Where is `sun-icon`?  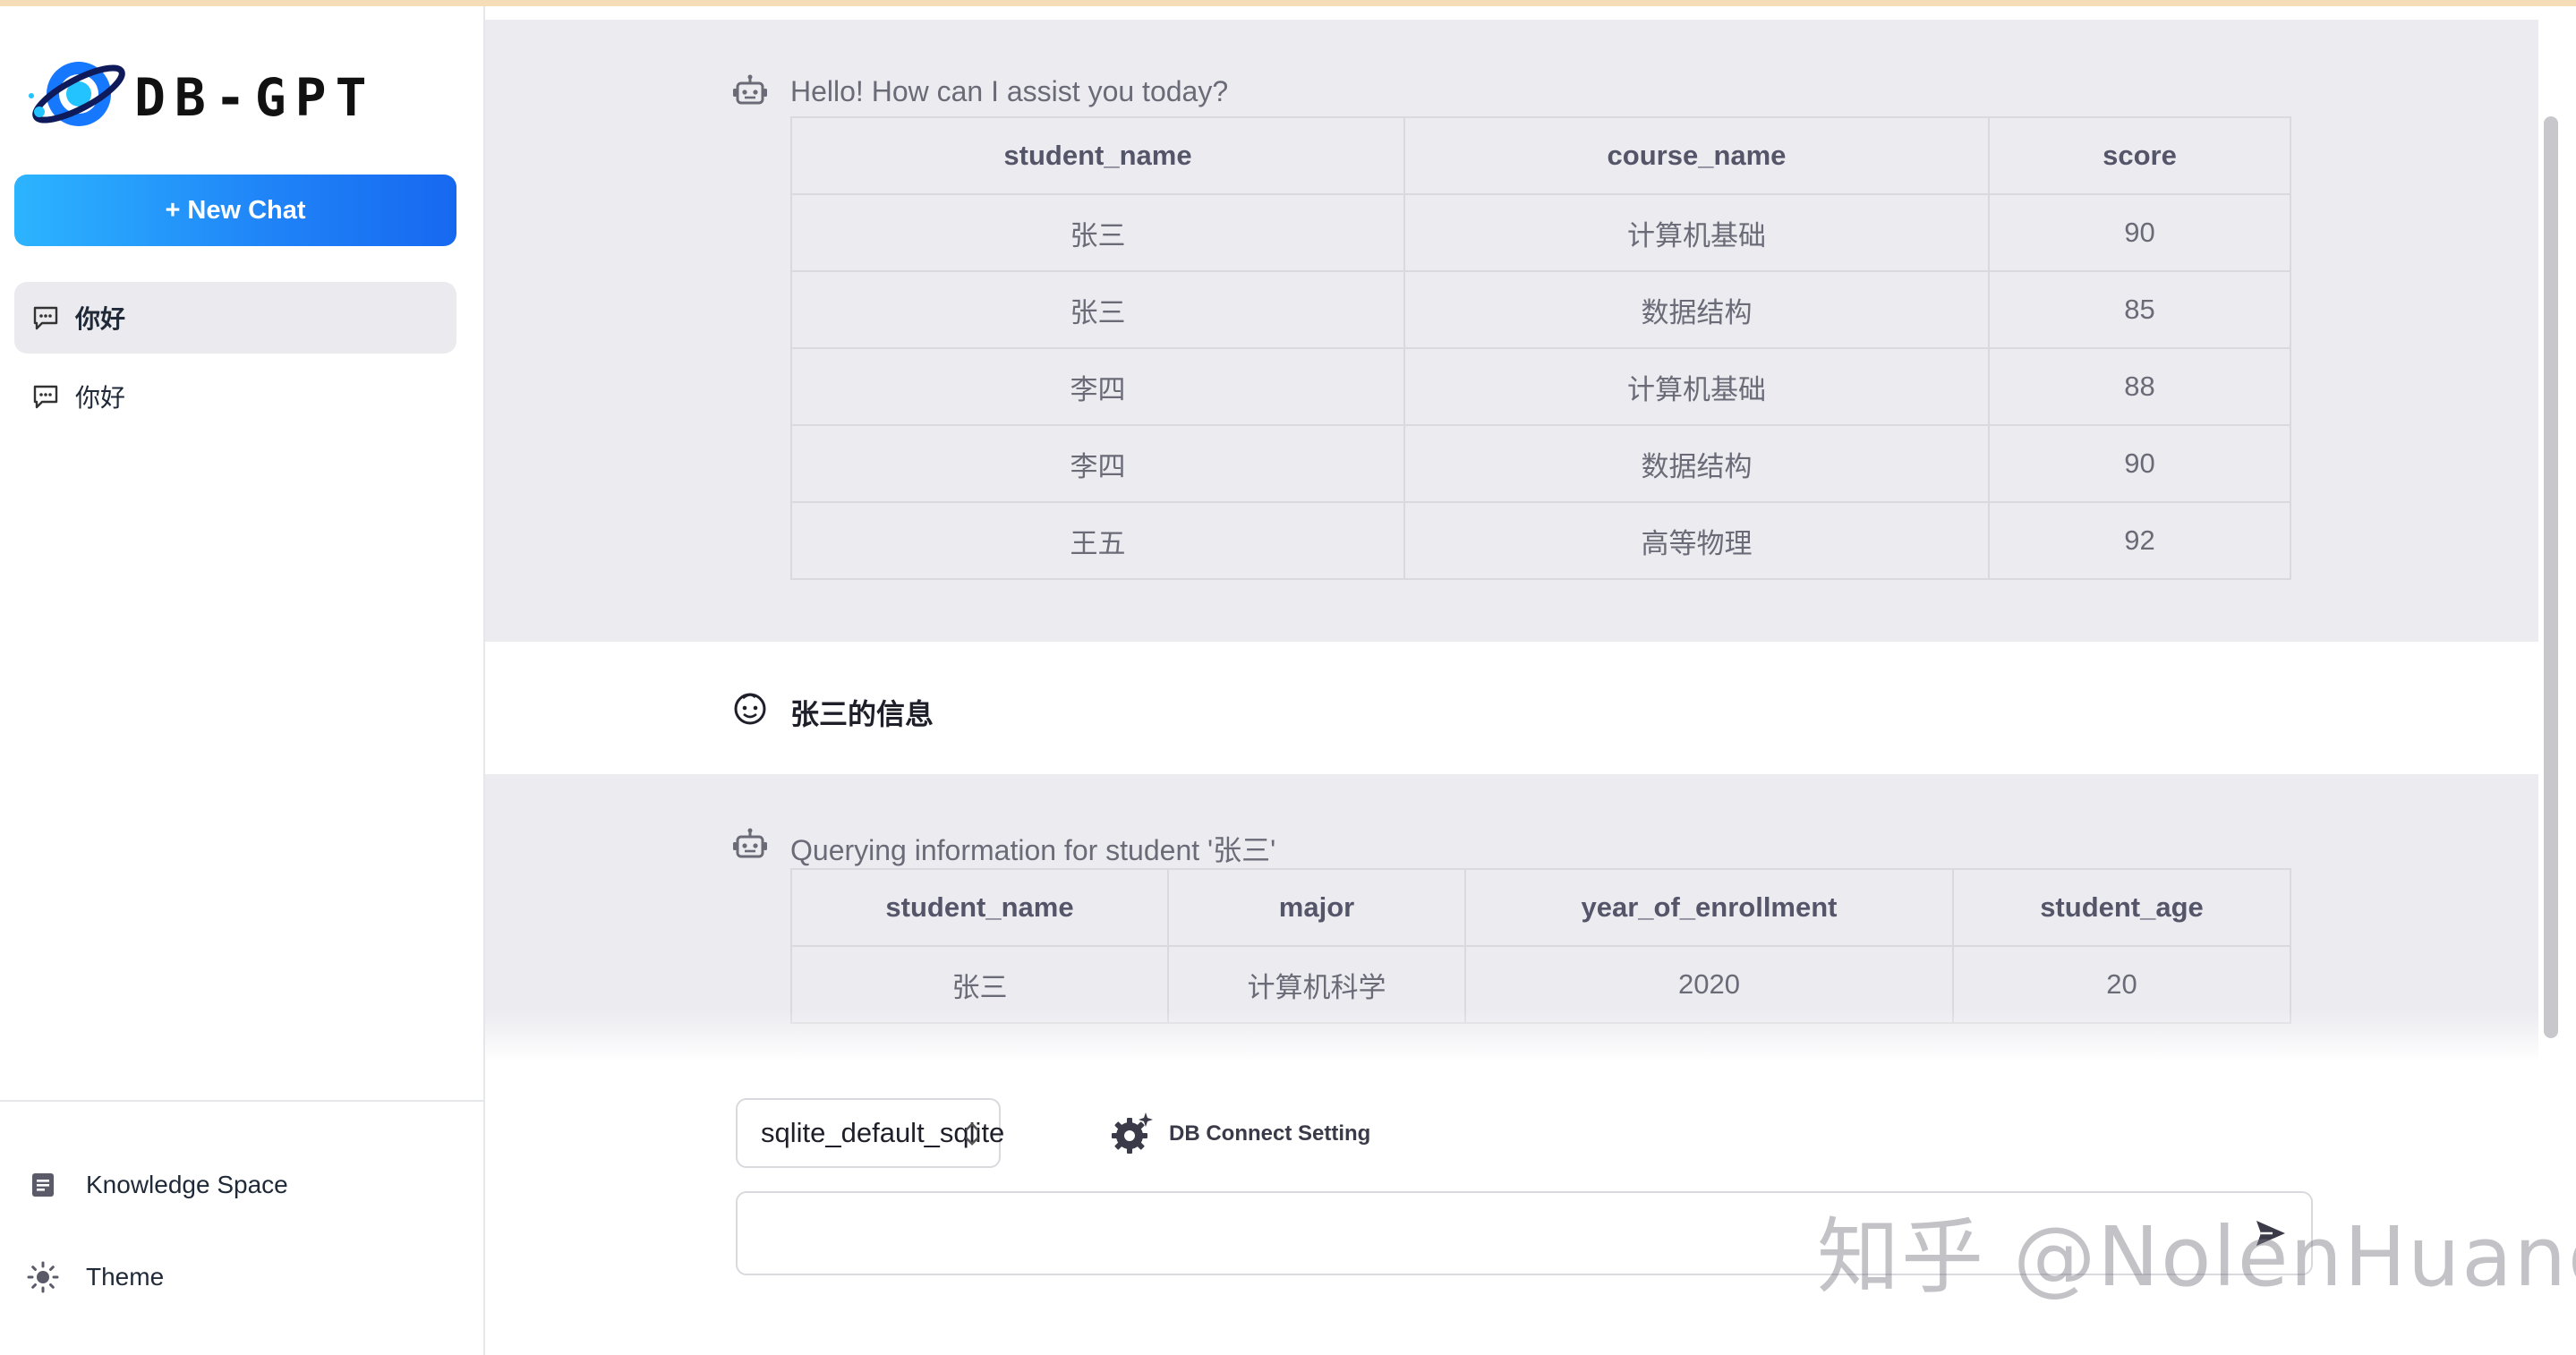 sun-icon is located at coordinates (43, 1277).